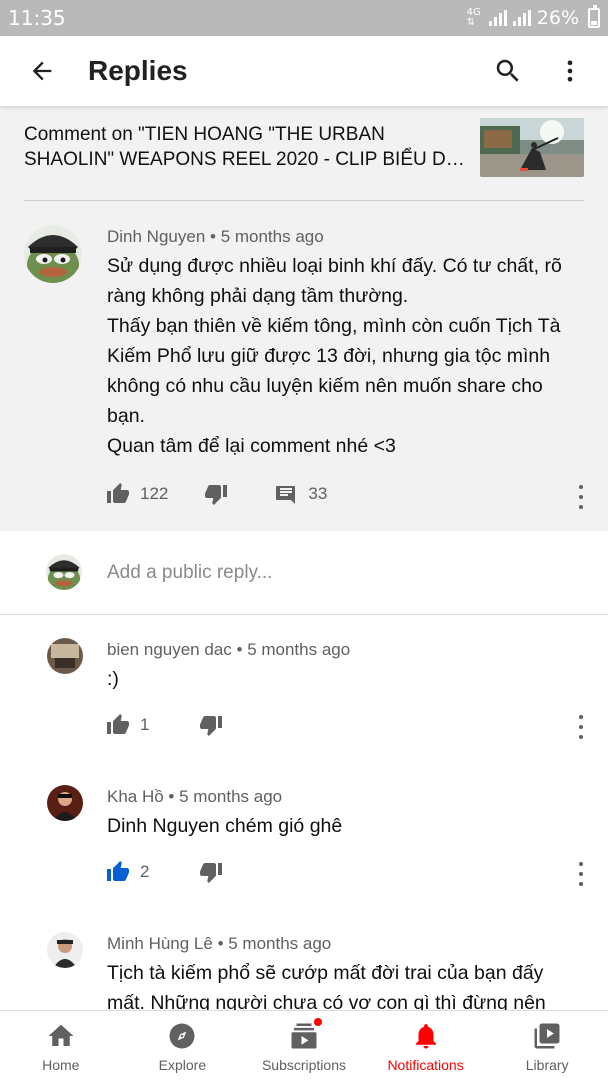 Image resolution: width=608 pixels, height=1080 pixels. I want to click on search-button, so click(508, 71).